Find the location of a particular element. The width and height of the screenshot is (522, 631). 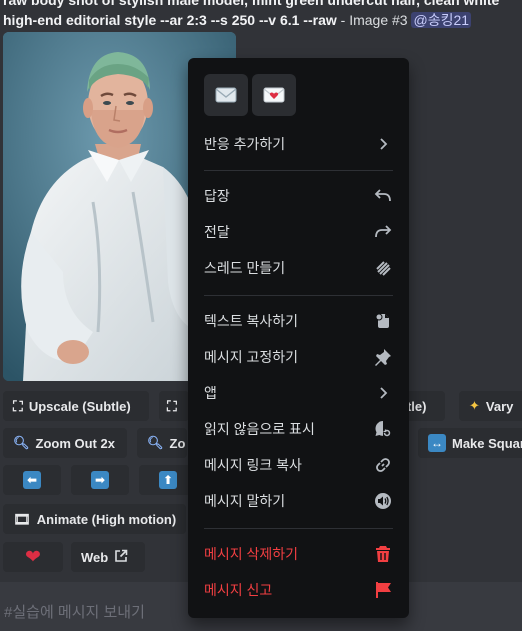

envelope-icon is located at coordinates (226, 95).